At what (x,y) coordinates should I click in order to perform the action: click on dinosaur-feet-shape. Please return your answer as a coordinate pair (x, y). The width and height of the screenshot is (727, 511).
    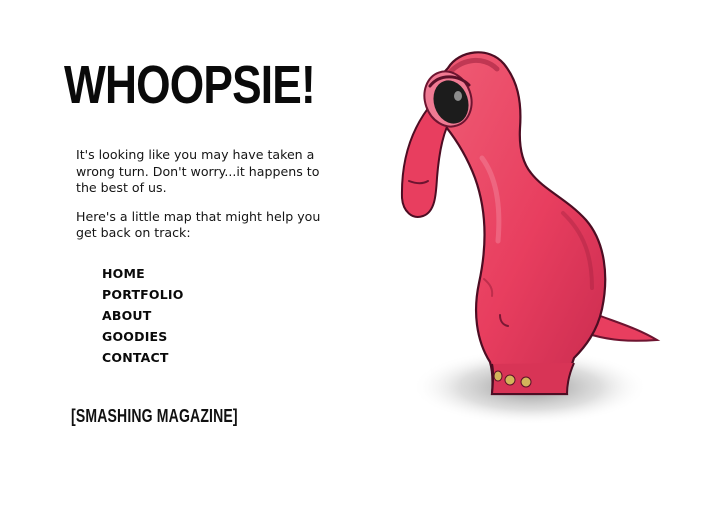
    Looking at the image, I should click on (532, 378).